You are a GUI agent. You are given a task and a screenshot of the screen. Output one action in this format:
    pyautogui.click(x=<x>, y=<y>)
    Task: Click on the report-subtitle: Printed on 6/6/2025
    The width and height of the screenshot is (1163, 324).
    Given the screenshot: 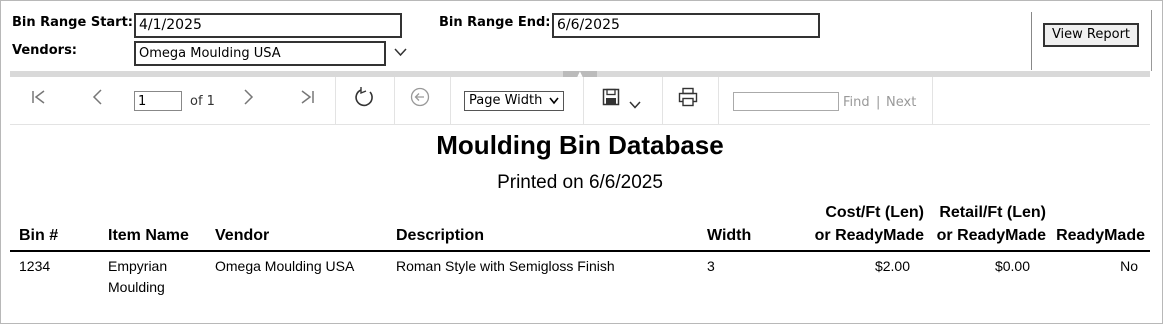 What is the action you would take?
    pyautogui.click(x=580, y=182)
    